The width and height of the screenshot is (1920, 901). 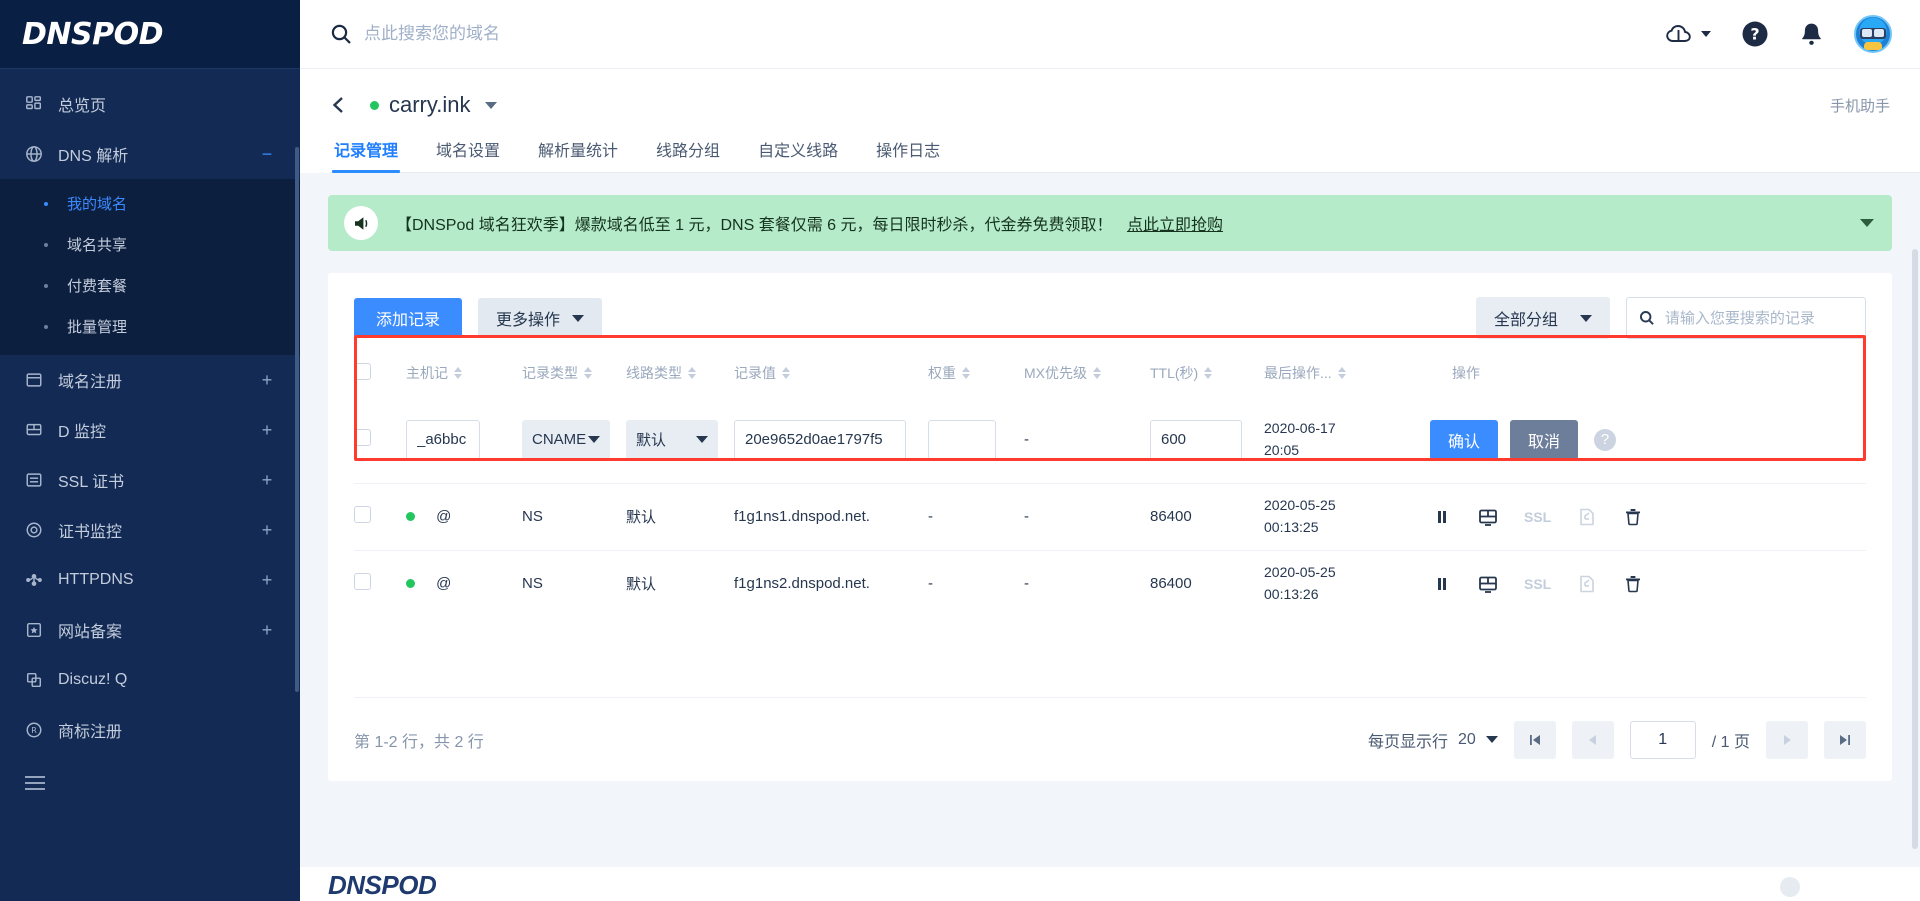 I want to click on footer-help-icon, so click(x=1790, y=887).